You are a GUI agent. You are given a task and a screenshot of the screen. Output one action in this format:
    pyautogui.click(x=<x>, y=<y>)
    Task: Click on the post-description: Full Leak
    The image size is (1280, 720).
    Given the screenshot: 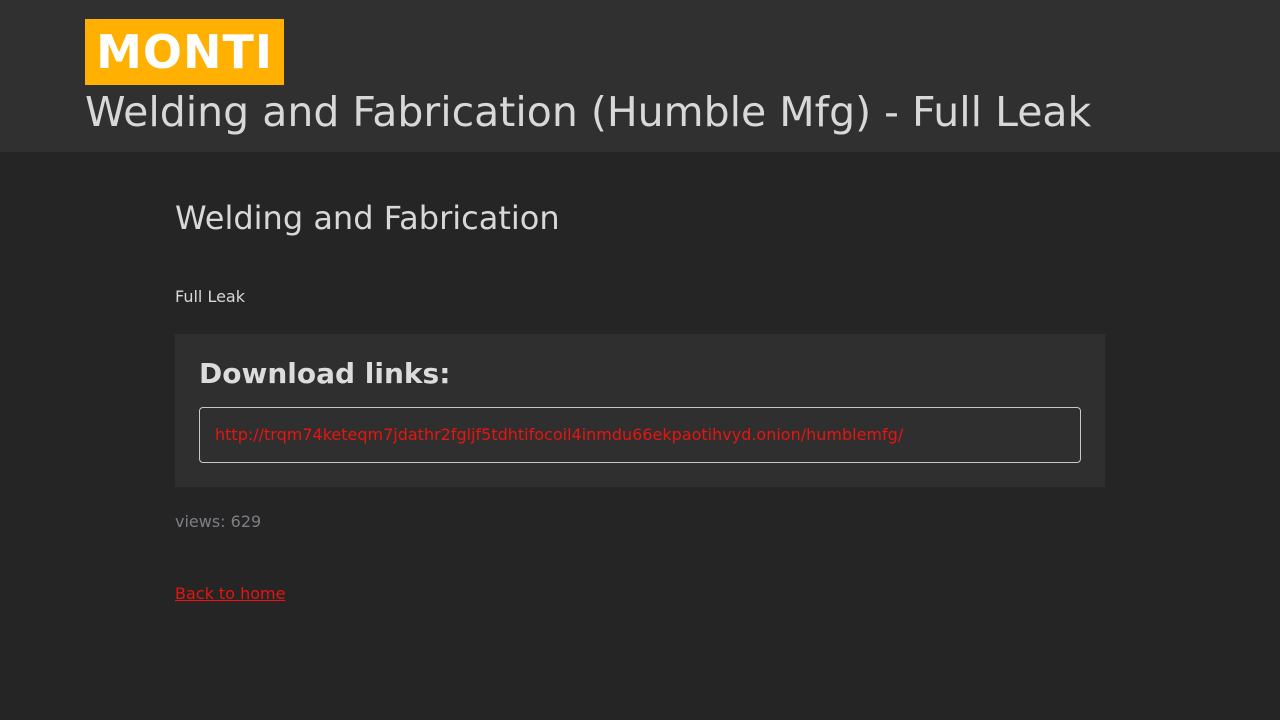 What is the action you would take?
    pyautogui.click(x=210, y=296)
    